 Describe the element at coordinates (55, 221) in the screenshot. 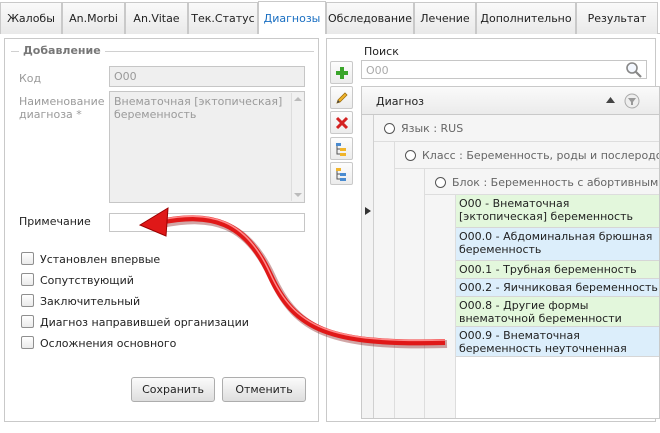

I see `note-label: Примечание` at that location.